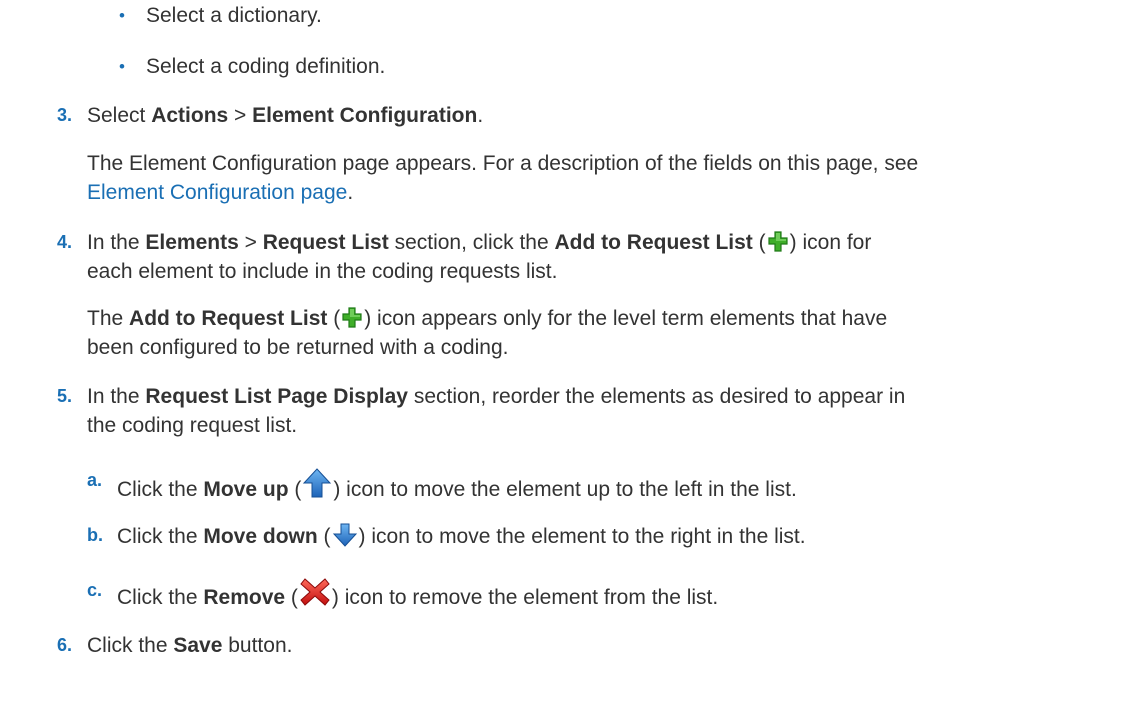 This screenshot has height=722, width=1126. I want to click on red-x-icon, so click(315, 595).